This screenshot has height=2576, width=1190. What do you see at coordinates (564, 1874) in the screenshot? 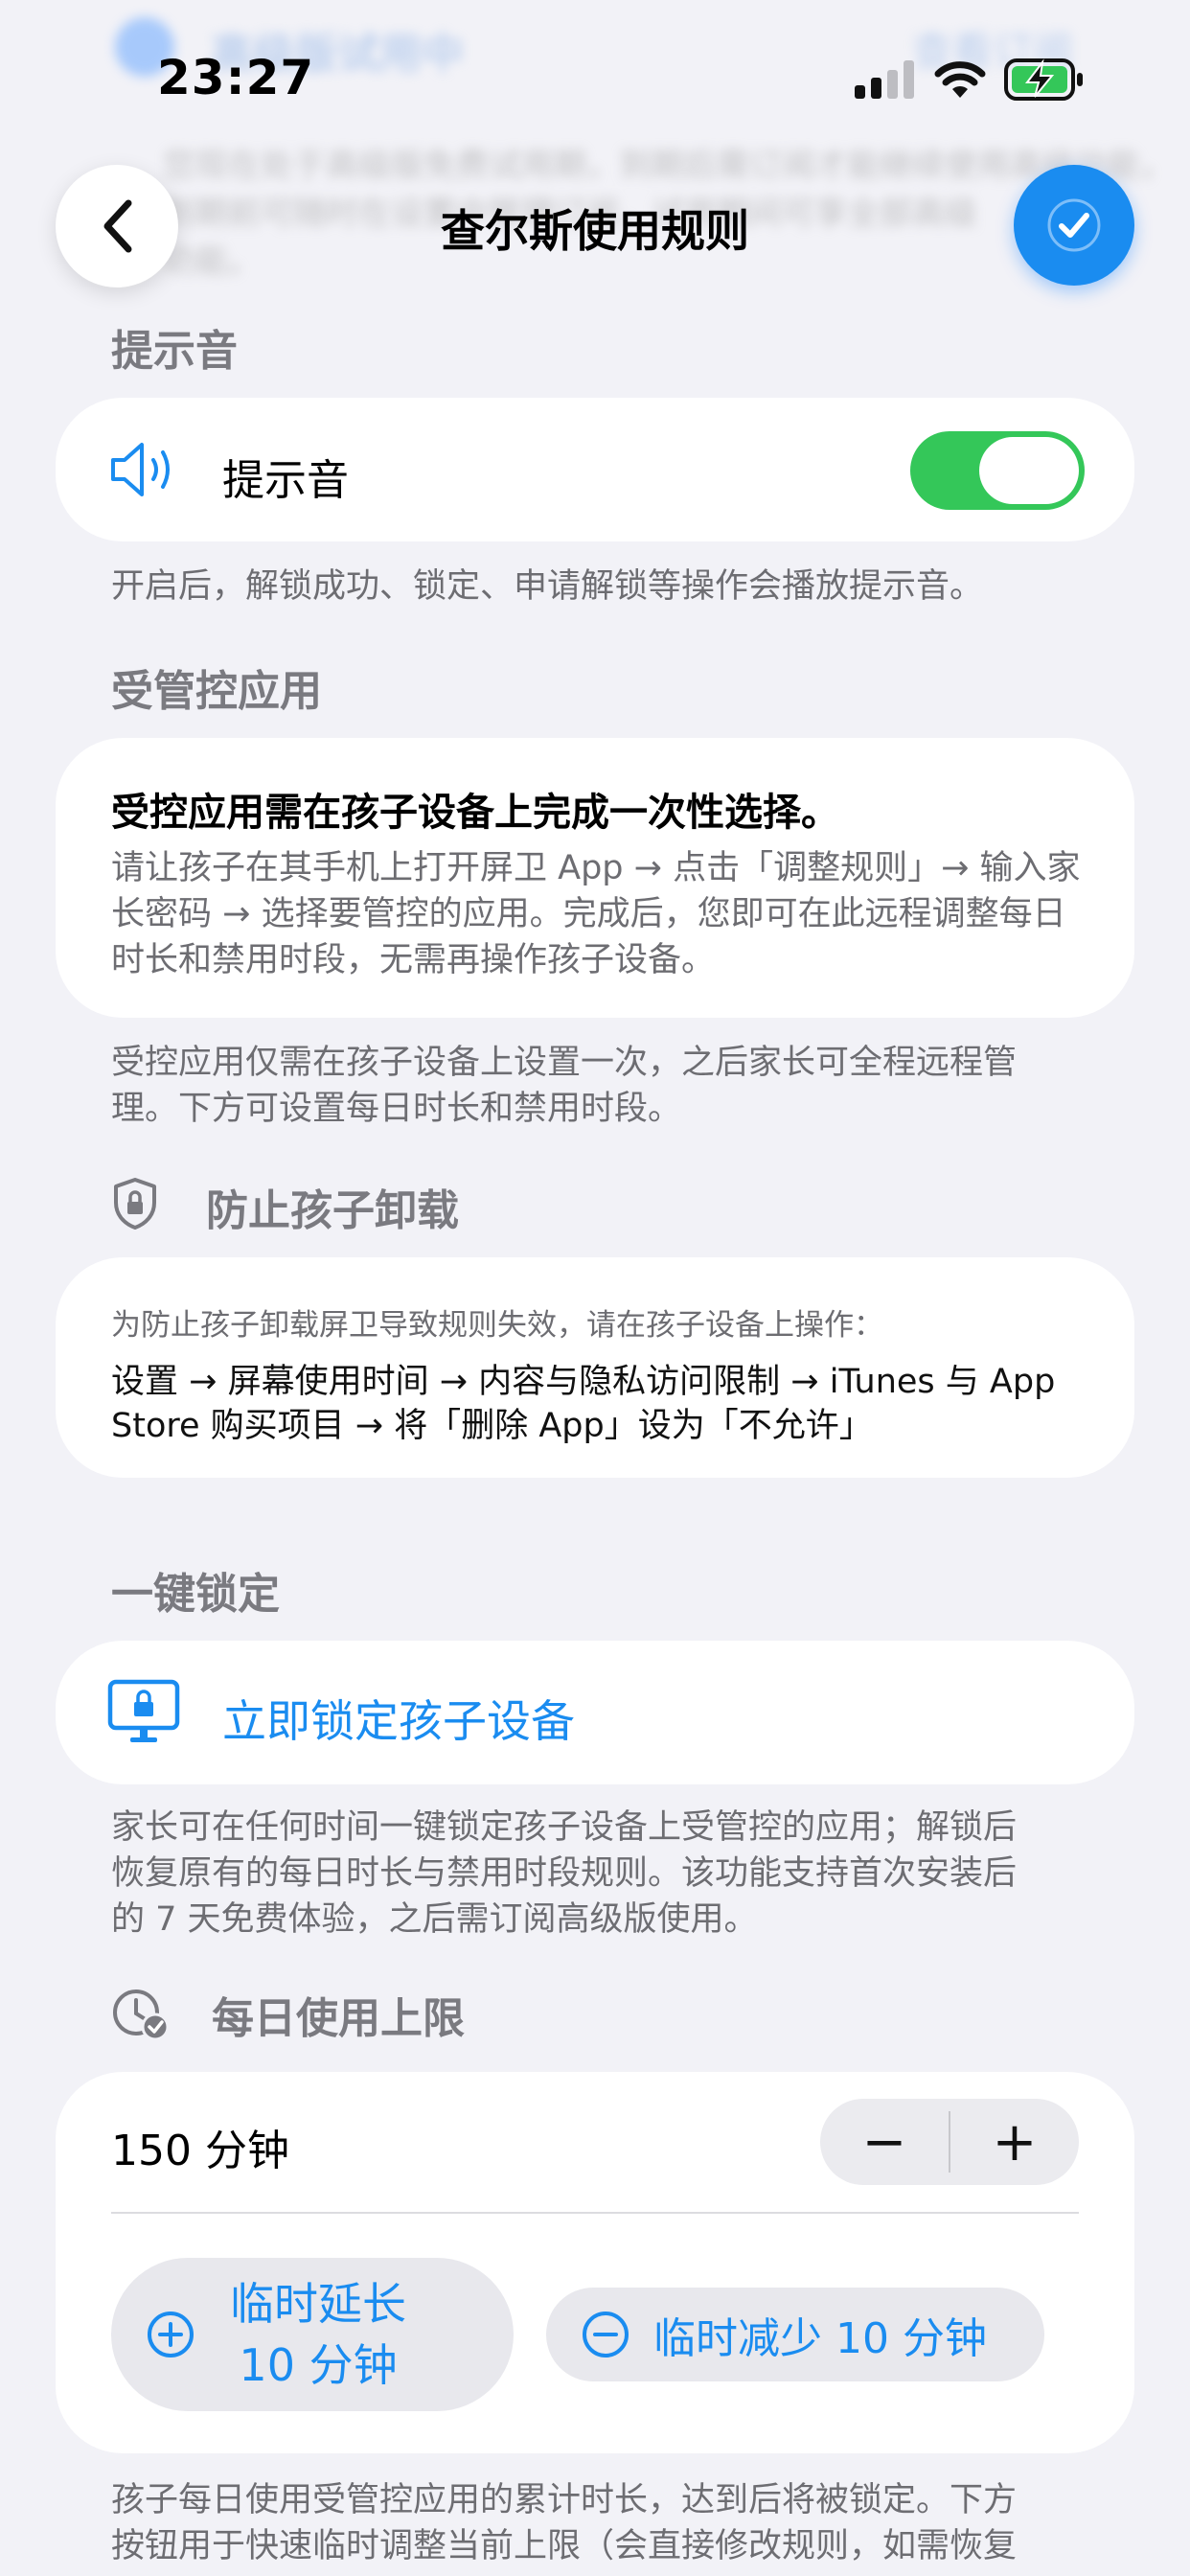
I see `one-tap-lock-footnote: 恢复原有的每日时长与禁用时段规则。该功能支持首次安装后` at bounding box center [564, 1874].